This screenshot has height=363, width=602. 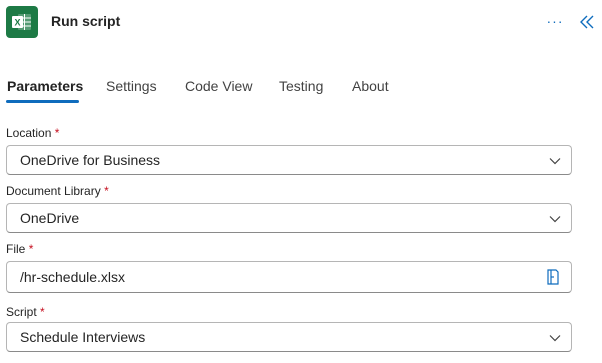 What do you see at coordinates (218, 86) in the screenshot?
I see `tab-code-view: Code View` at bounding box center [218, 86].